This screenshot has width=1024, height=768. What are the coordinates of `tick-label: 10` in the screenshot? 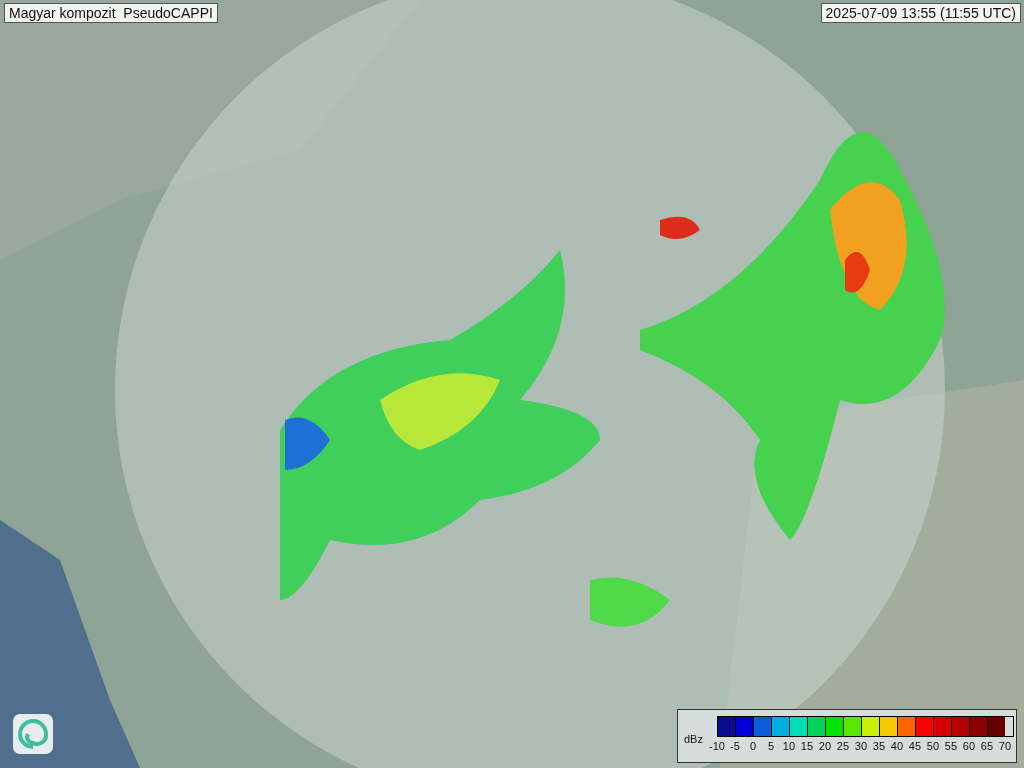 It's located at (789, 746).